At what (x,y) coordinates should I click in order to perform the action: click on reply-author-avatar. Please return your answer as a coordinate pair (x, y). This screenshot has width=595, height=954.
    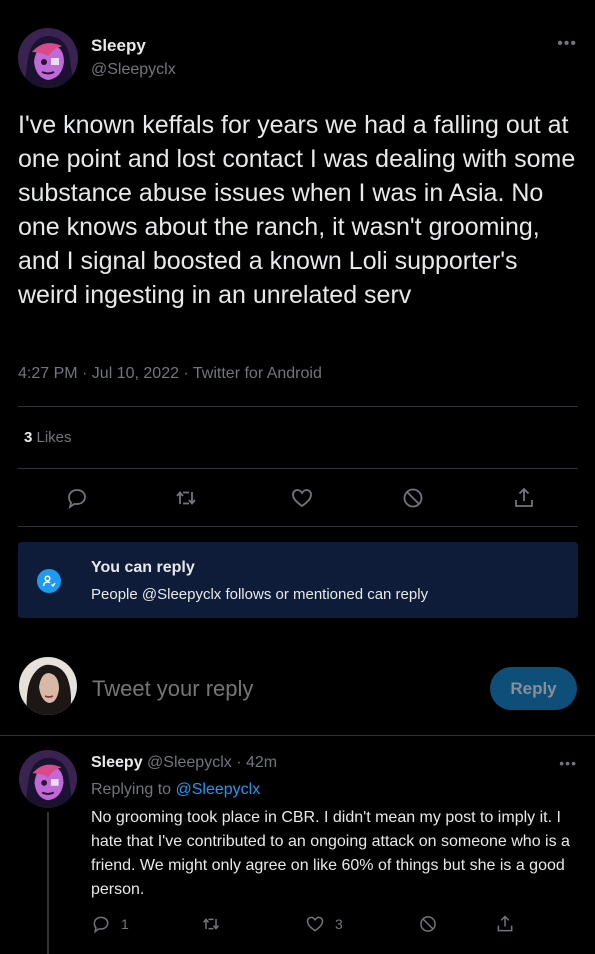
    Looking at the image, I should click on (48, 779).